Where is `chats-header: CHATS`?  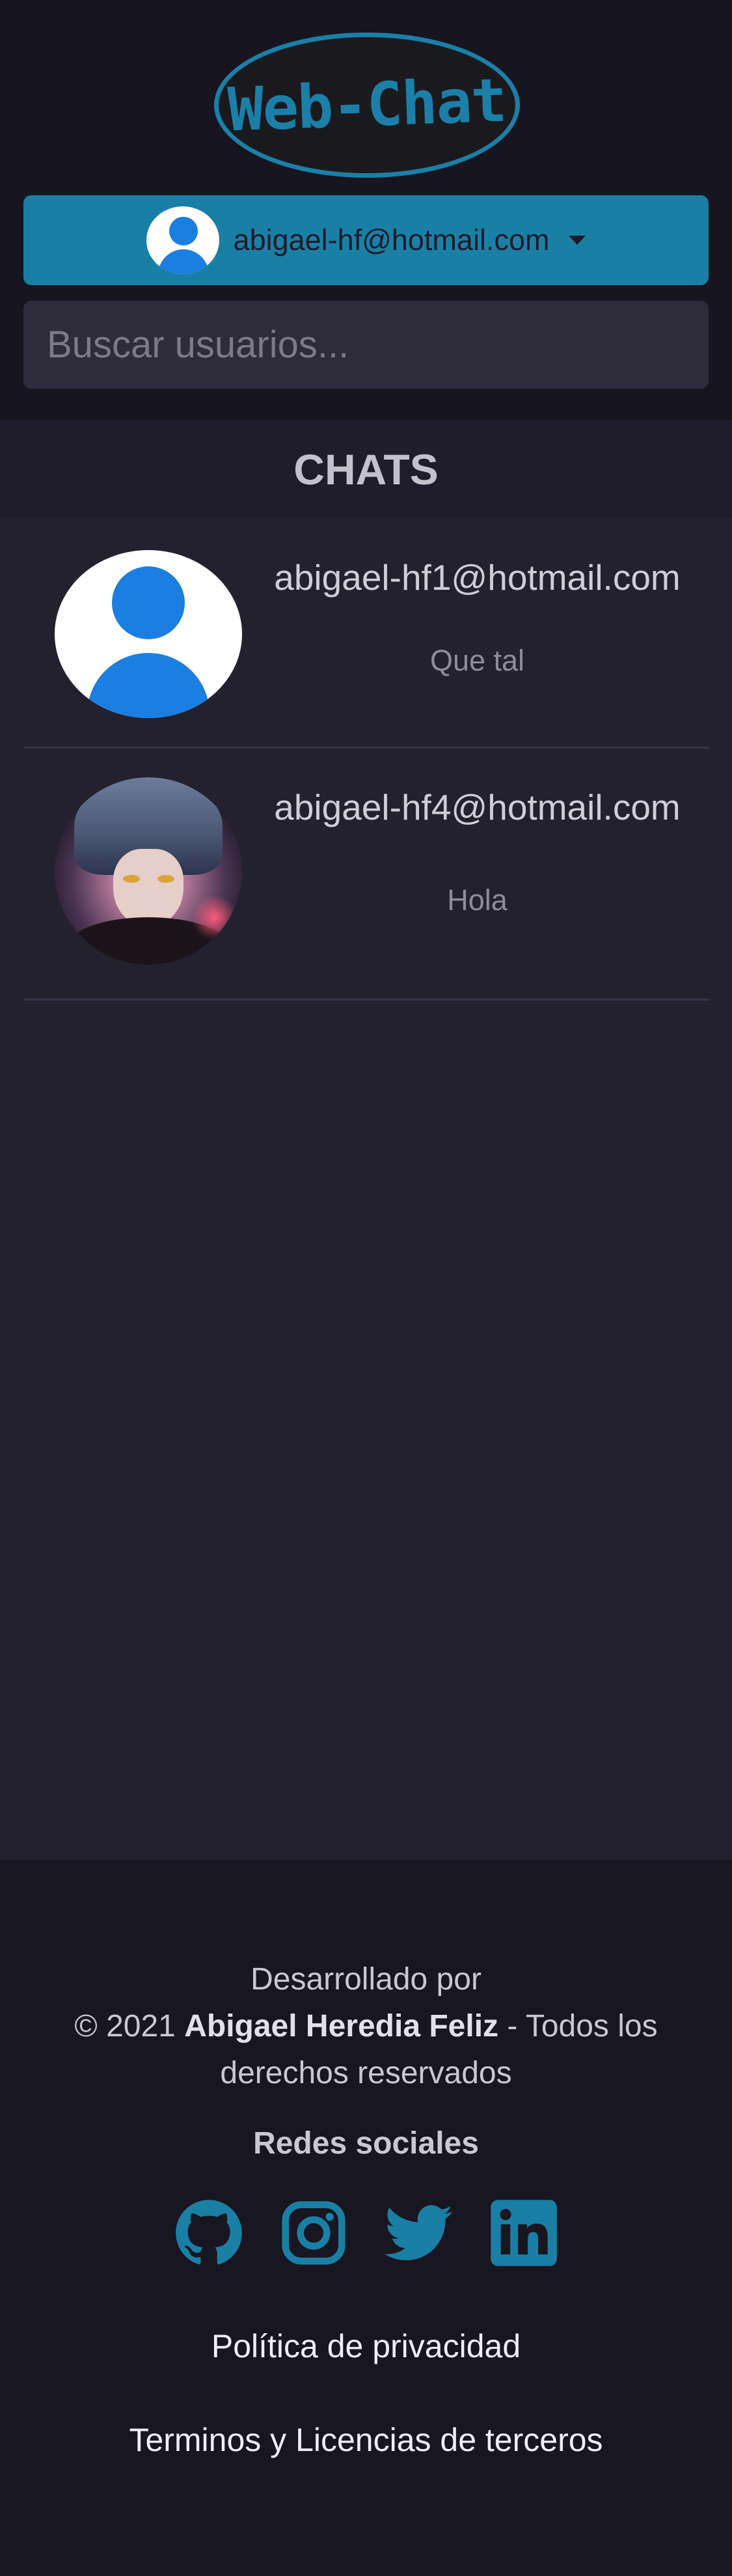
chats-header: CHATS is located at coordinates (366, 469).